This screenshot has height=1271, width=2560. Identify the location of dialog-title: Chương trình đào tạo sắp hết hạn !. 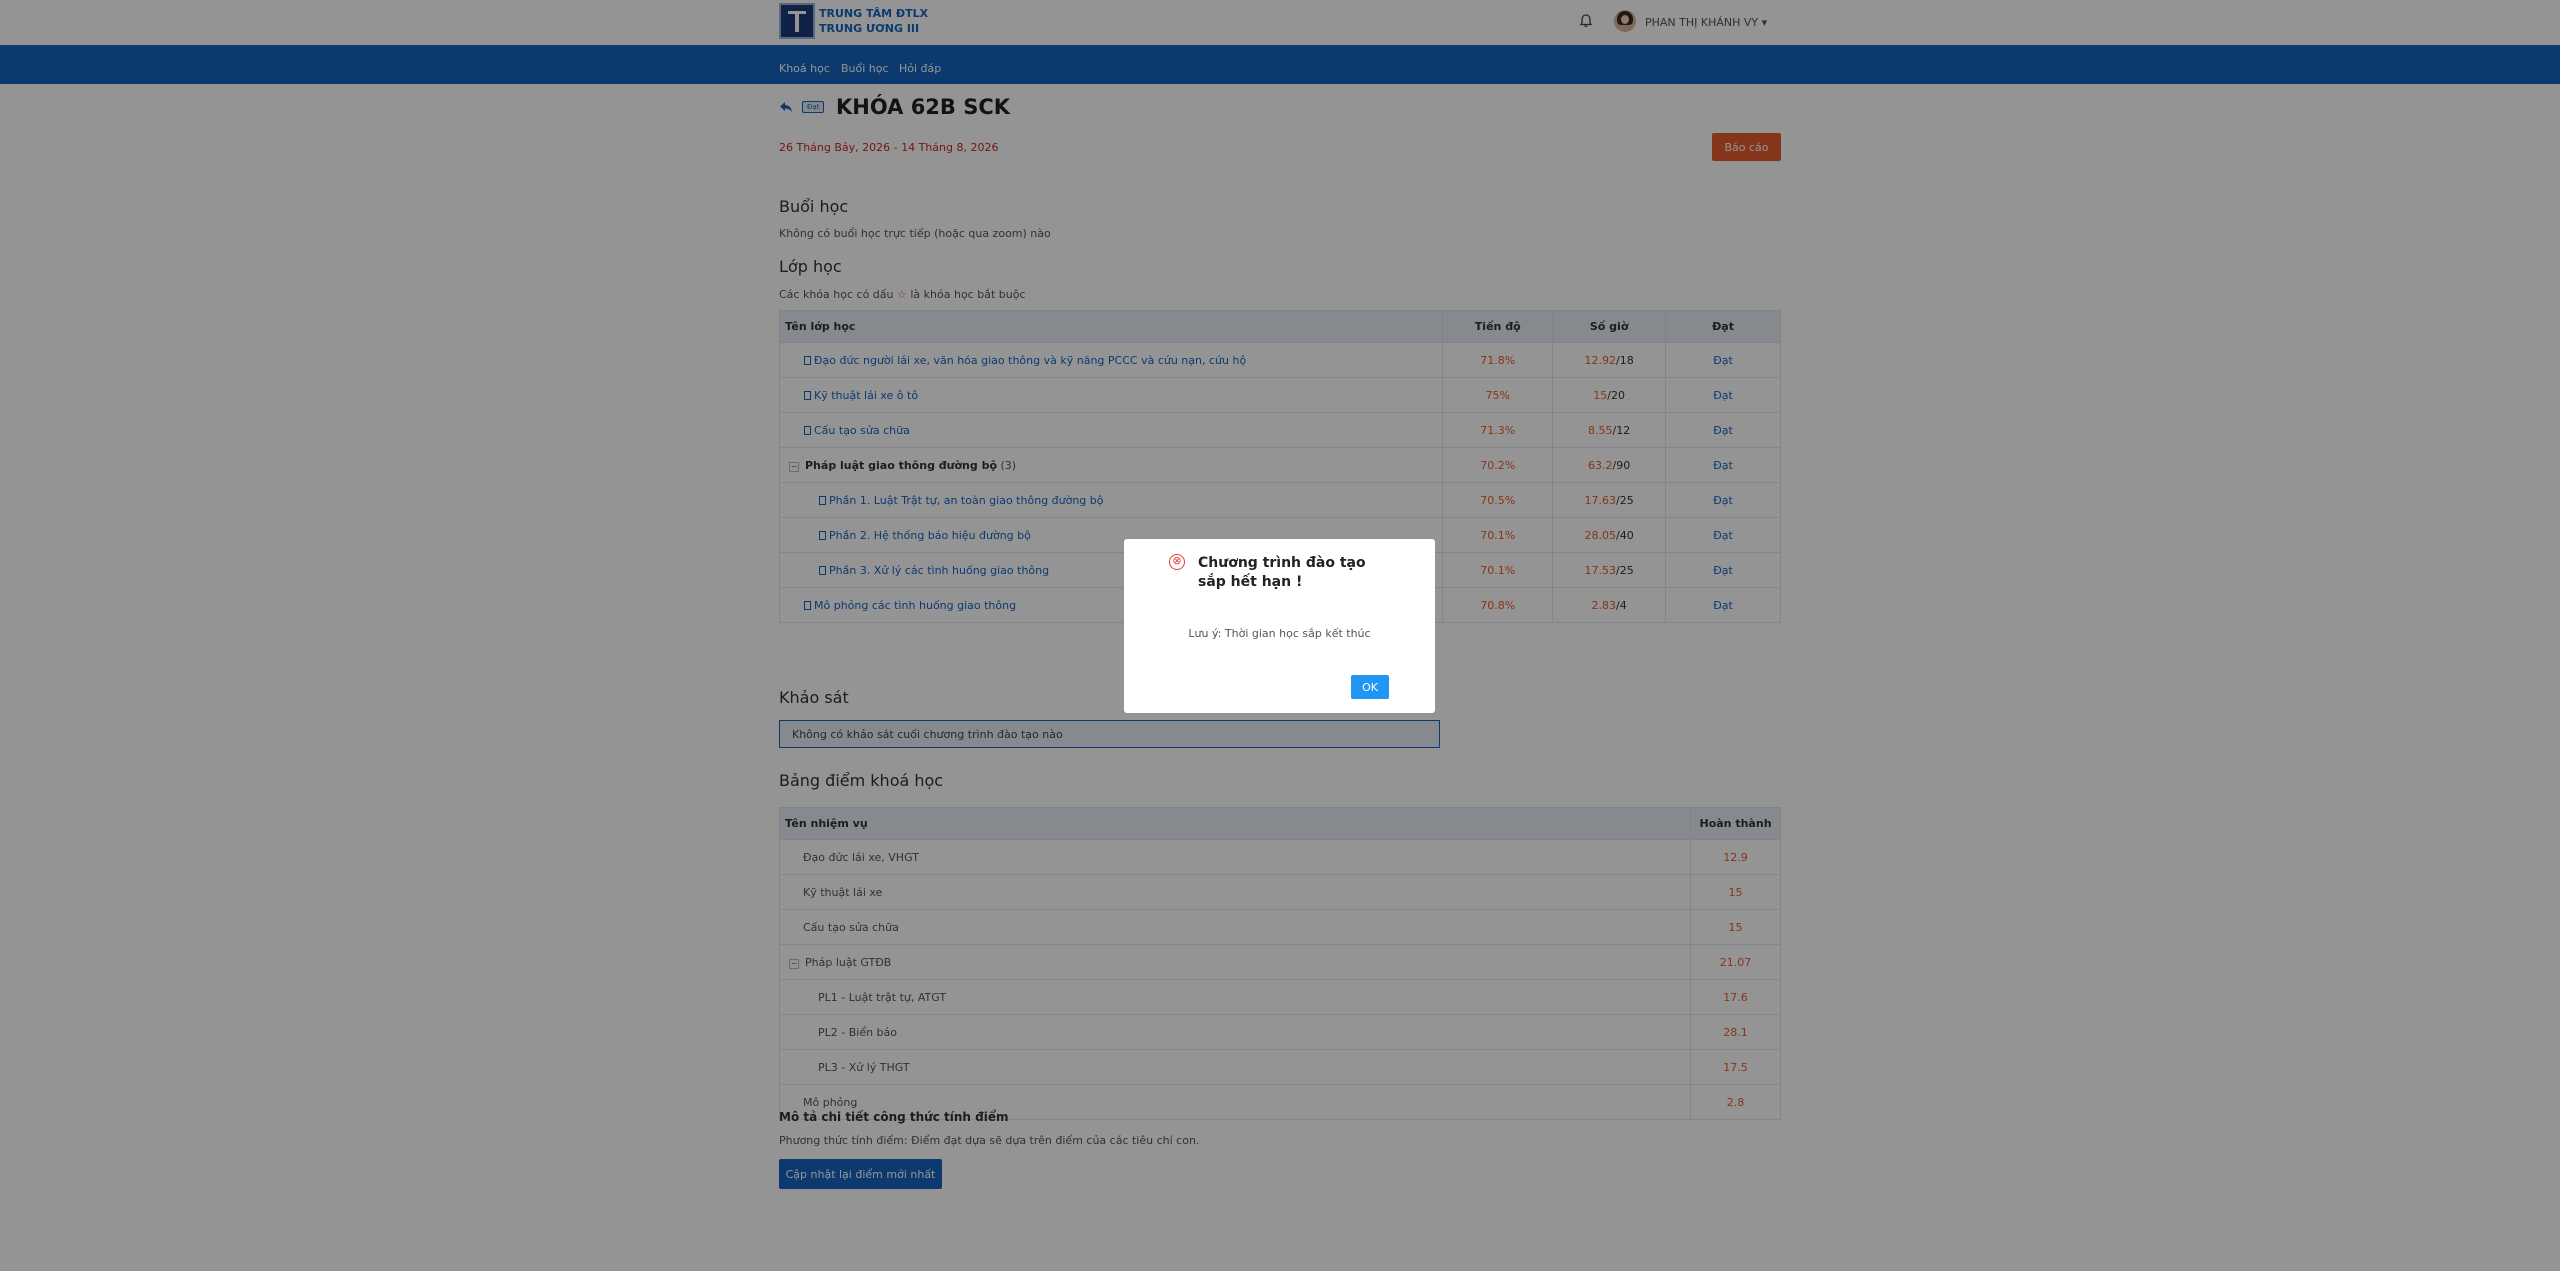
(1282, 572).